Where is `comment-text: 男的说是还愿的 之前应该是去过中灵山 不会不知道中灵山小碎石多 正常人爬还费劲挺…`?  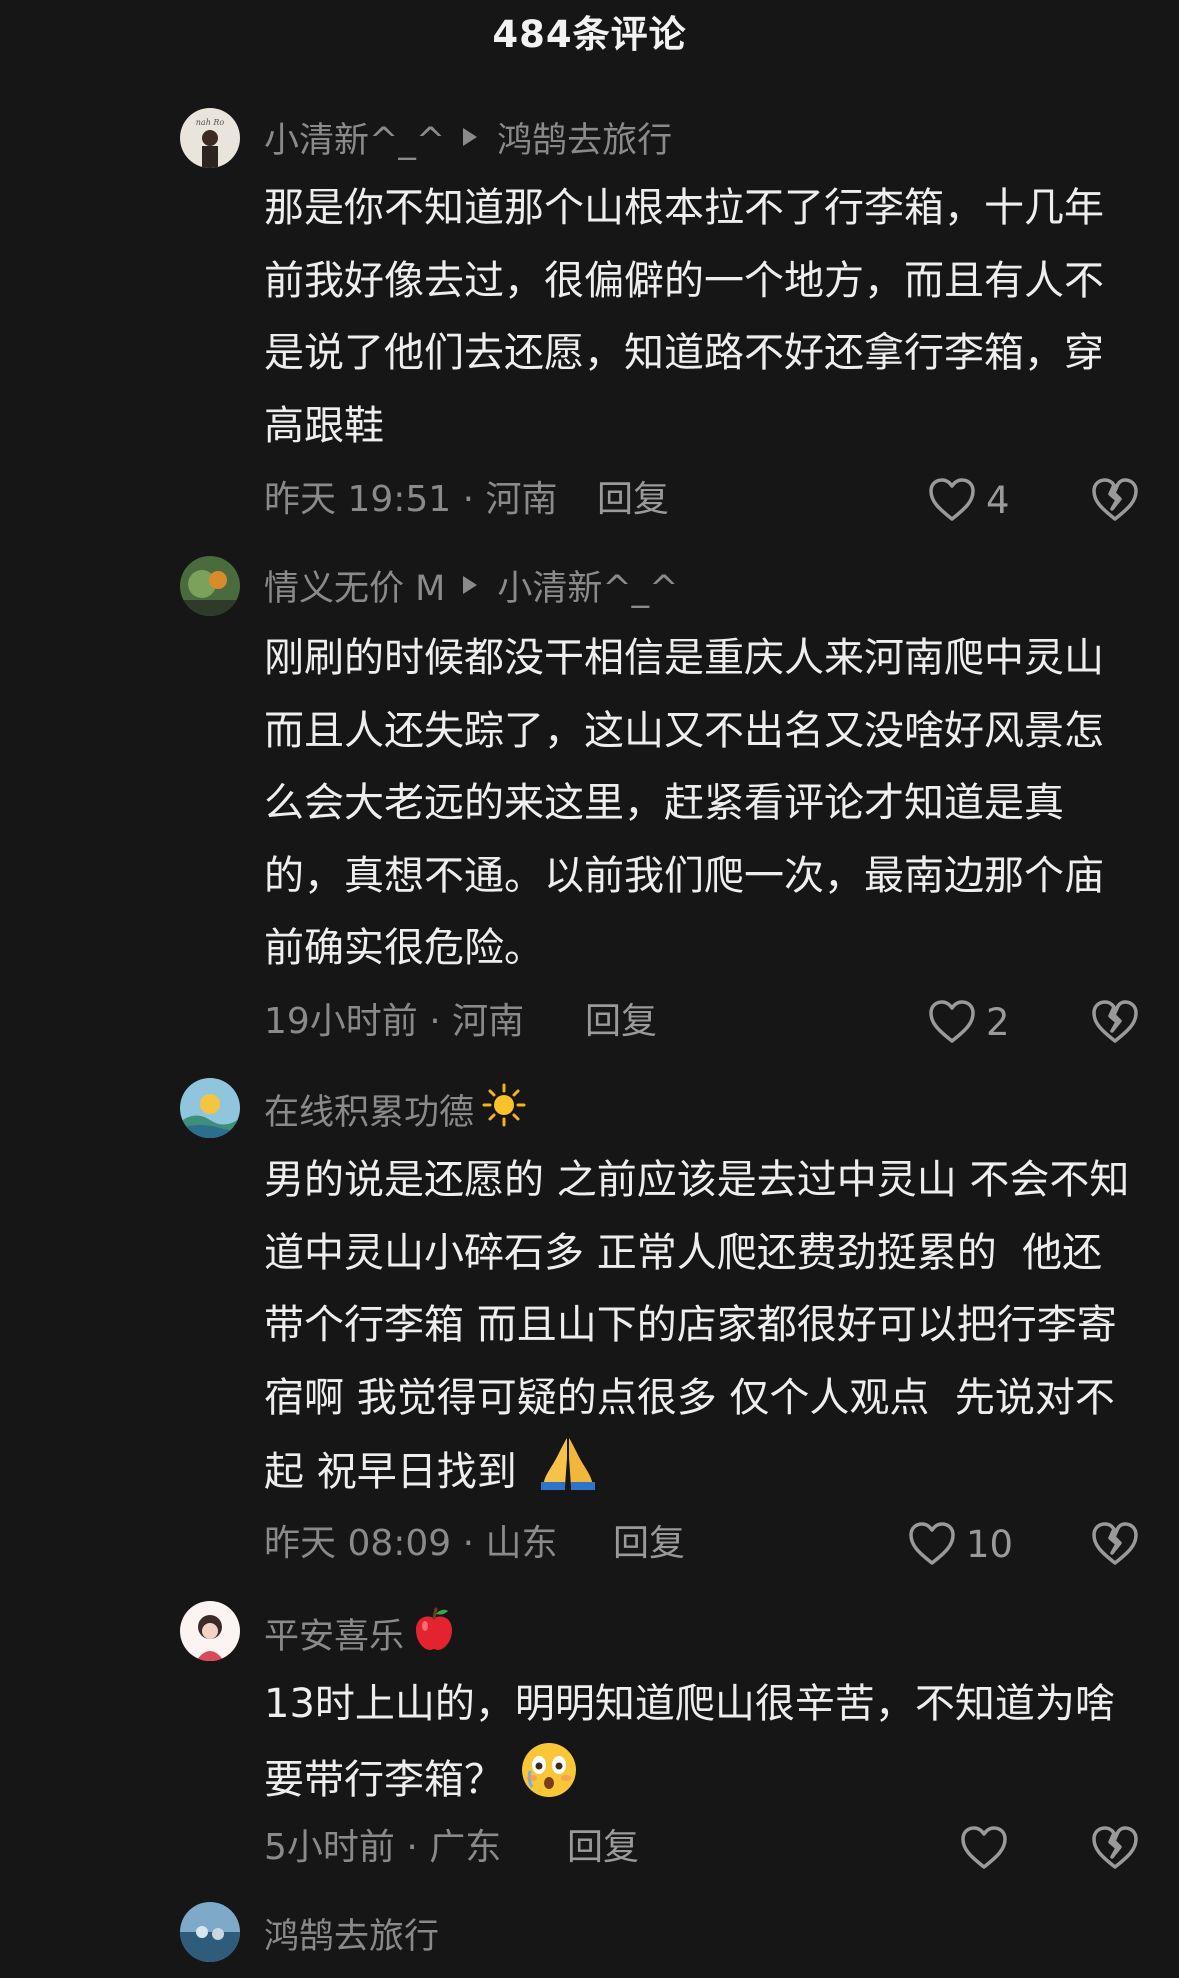 comment-text: 男的说是还愿的 之前应该是去过中灵山 不会不知道中灵山小碎石多 正常人爬还费劲挺… is located at coordinates (699, 1329).